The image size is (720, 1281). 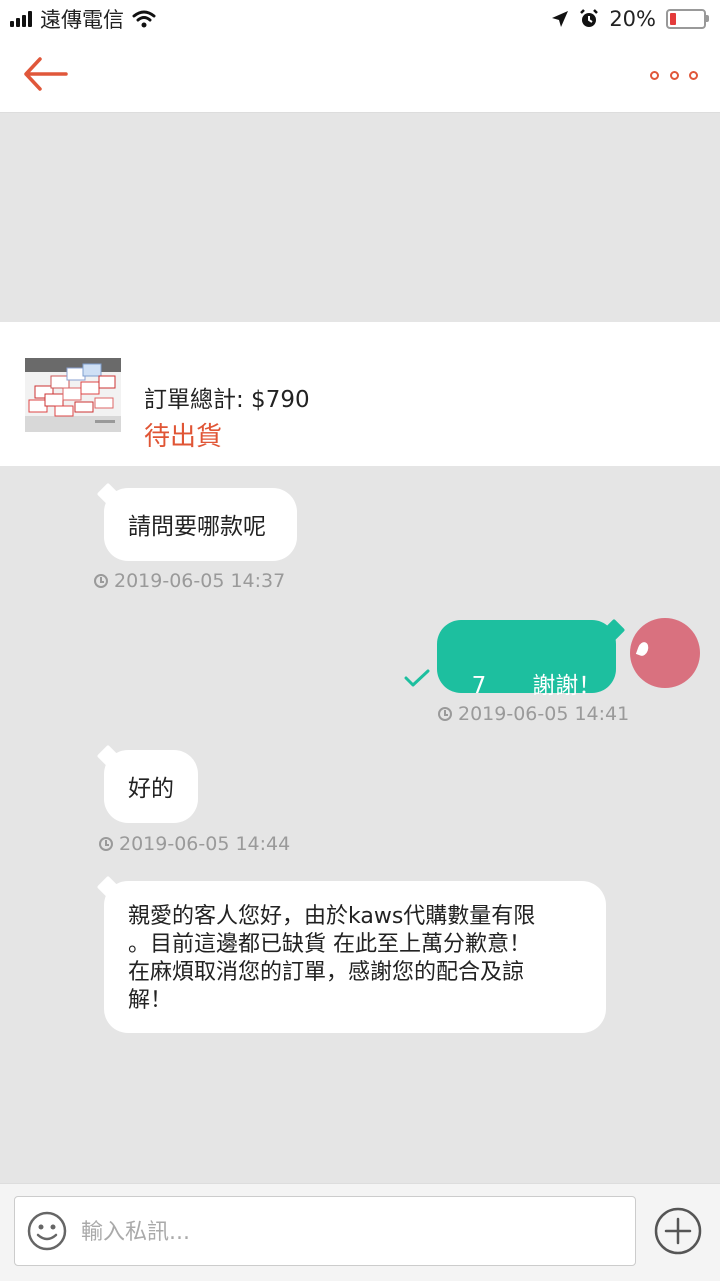 I want to click on emoji-button, so click(x=47, y=1231).